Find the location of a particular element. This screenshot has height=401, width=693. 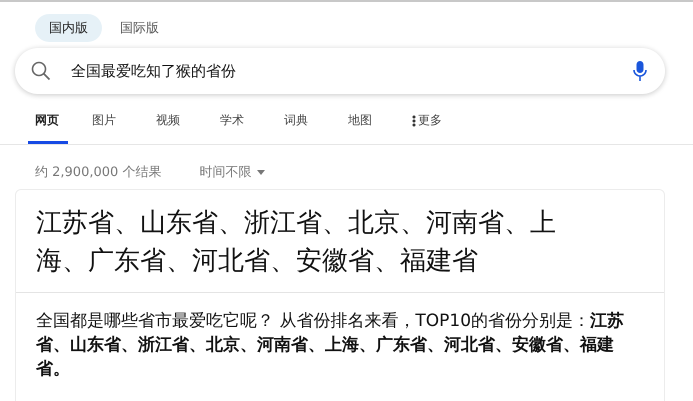

microphone-icon is located at coordinates (640, 71).